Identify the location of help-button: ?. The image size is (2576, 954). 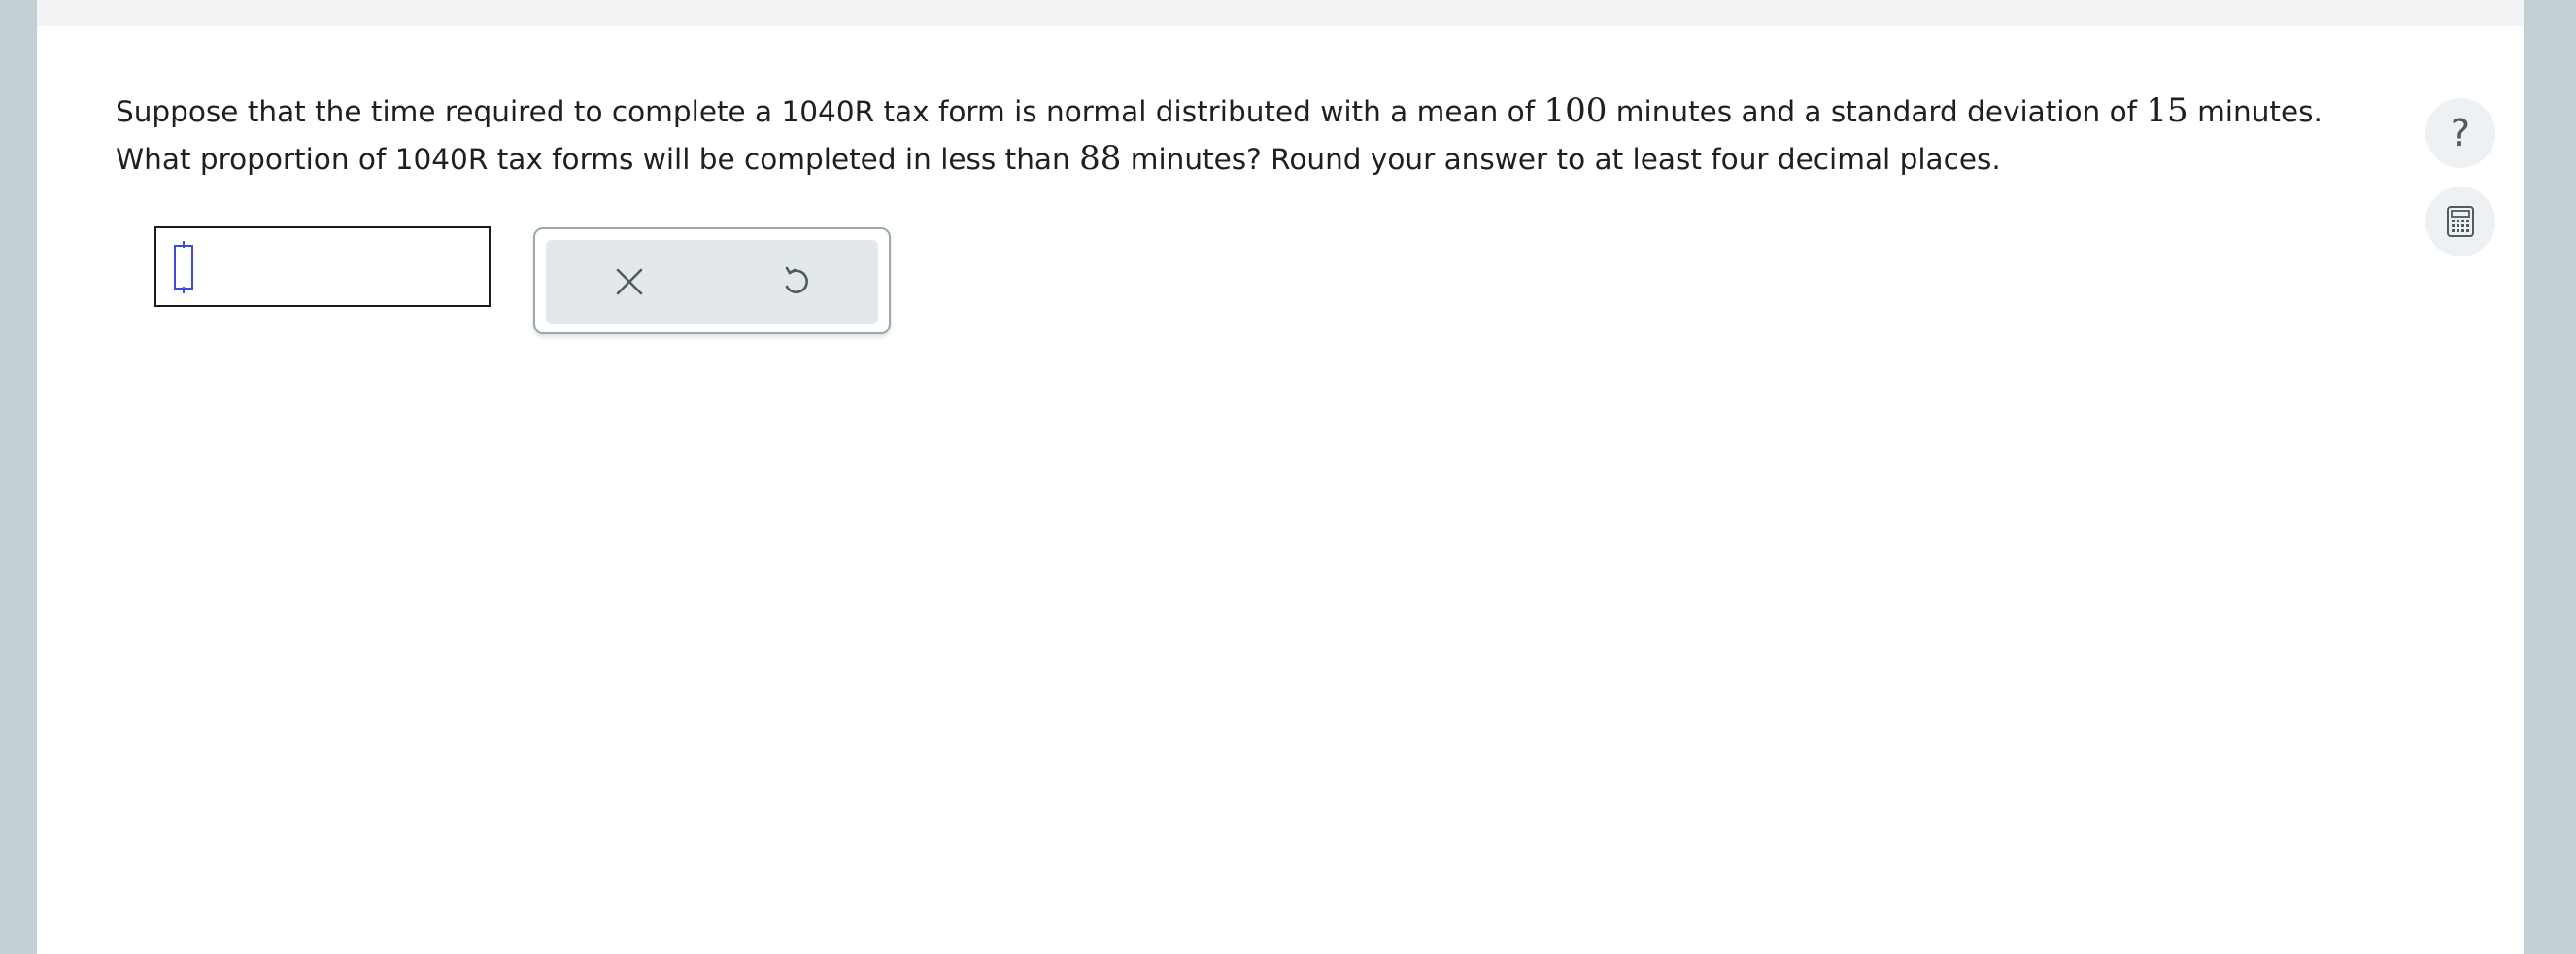
(2460, 133).